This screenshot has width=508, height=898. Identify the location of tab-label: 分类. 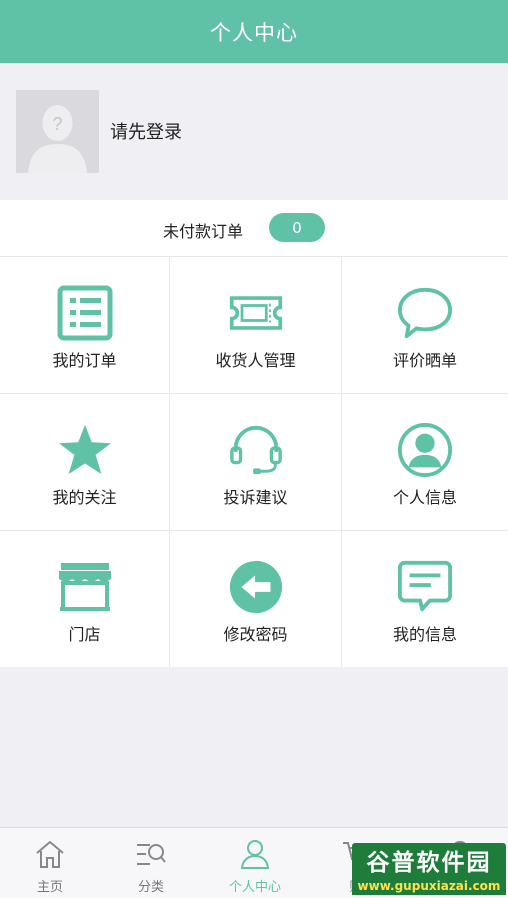
(150, 887).